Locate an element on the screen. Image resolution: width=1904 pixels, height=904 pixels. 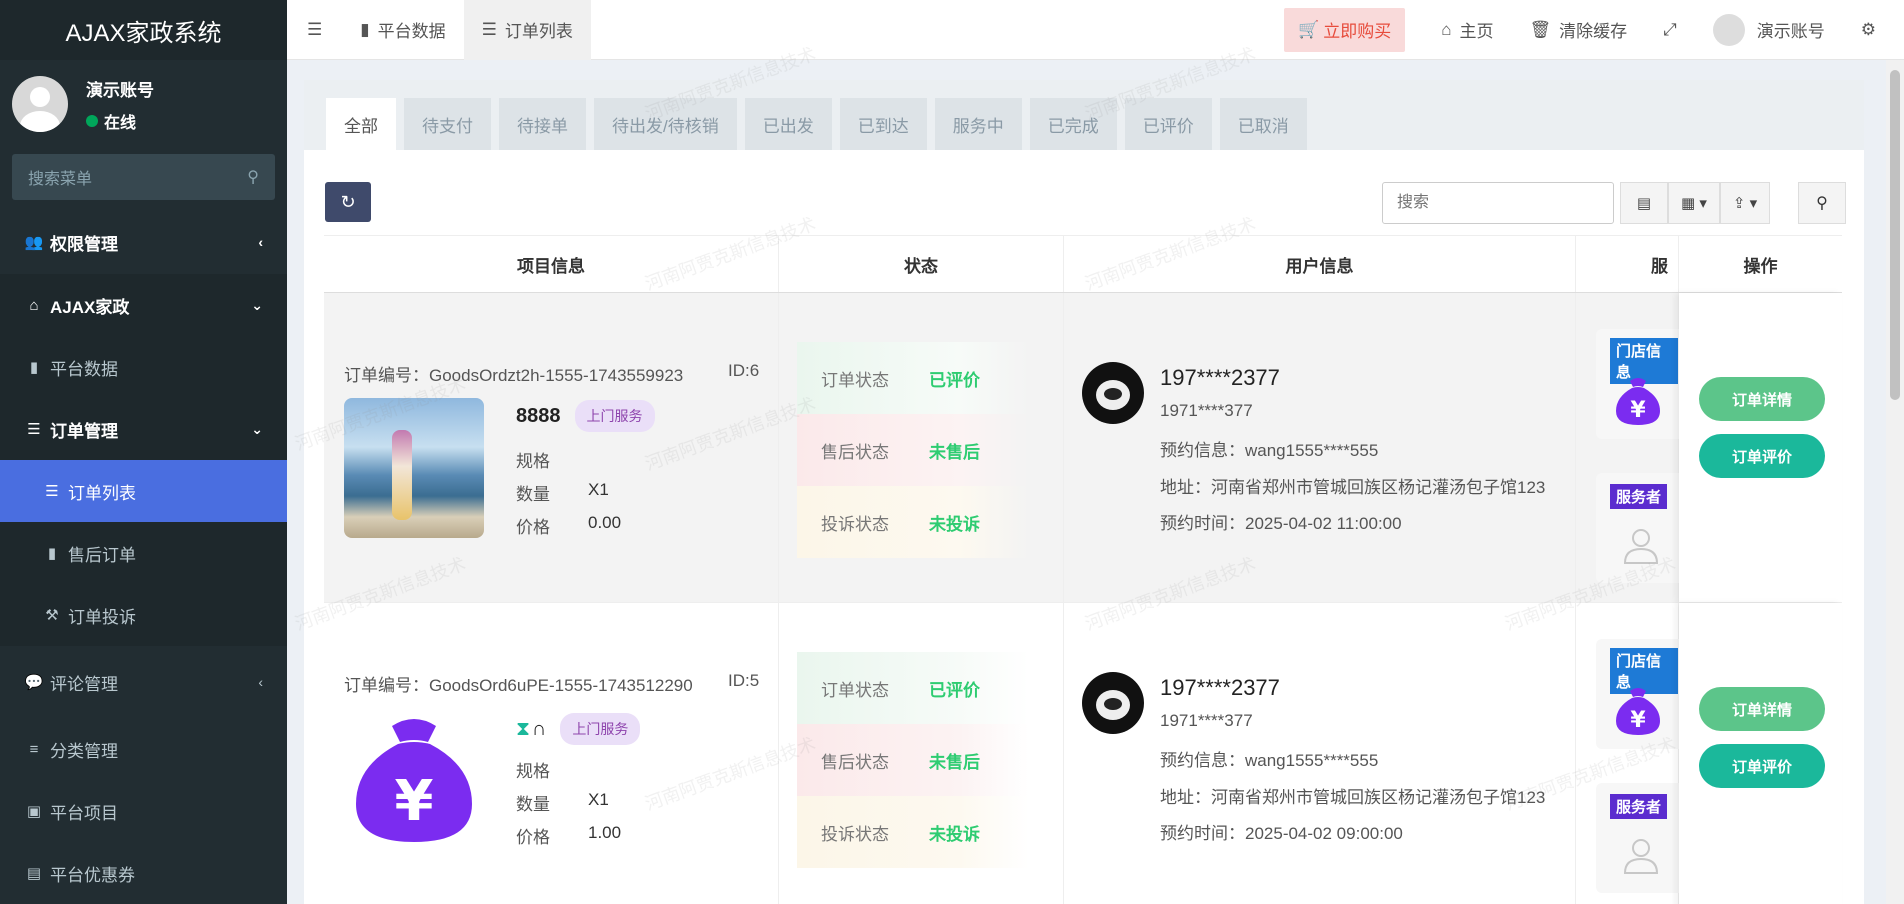
user-nickname: 1971****377 is located at coordinates (1206, 720).